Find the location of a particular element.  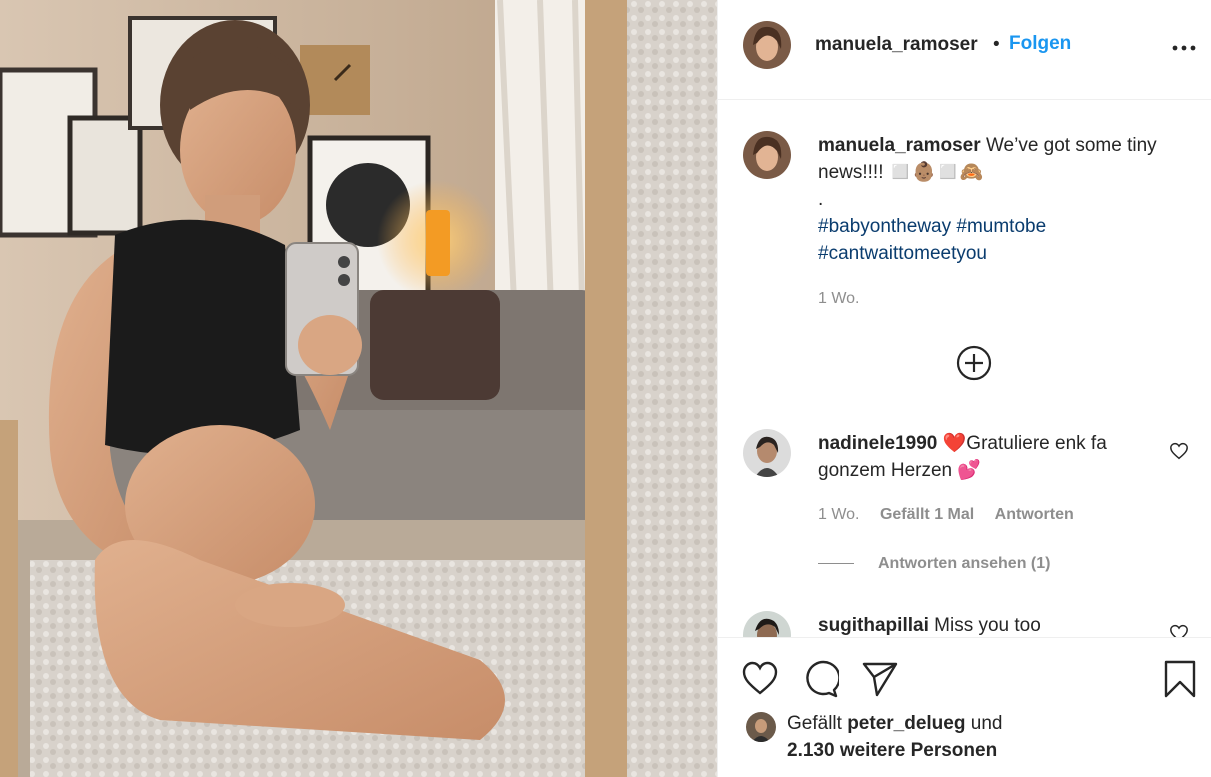

pink-hearts-emoji: 💕 is located at coordinates (969, 470).